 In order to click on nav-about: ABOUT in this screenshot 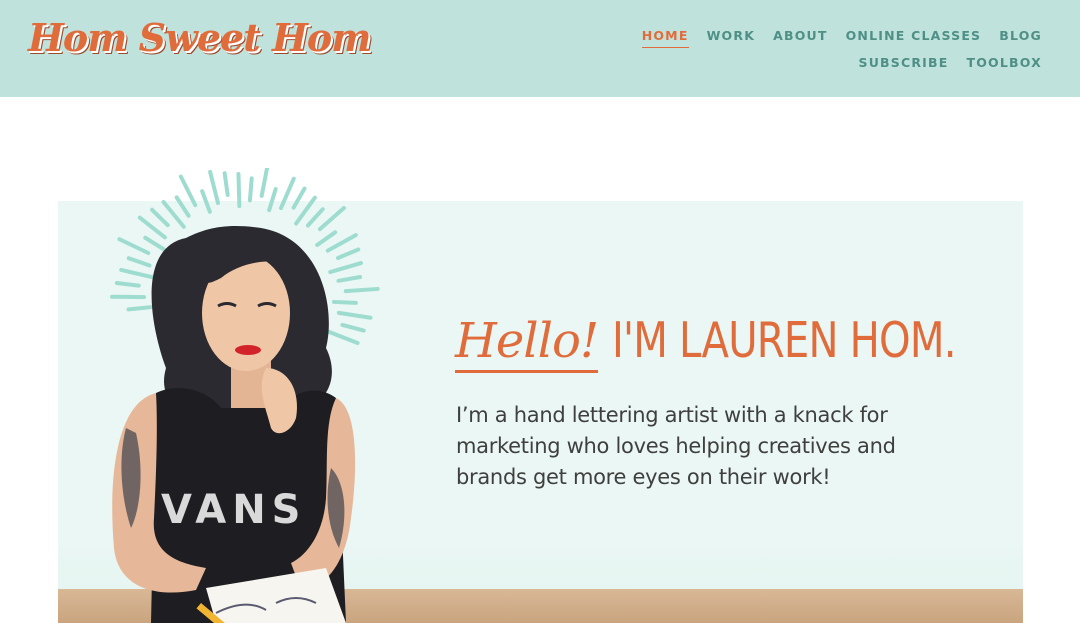, I will do `click(800, 37)`.